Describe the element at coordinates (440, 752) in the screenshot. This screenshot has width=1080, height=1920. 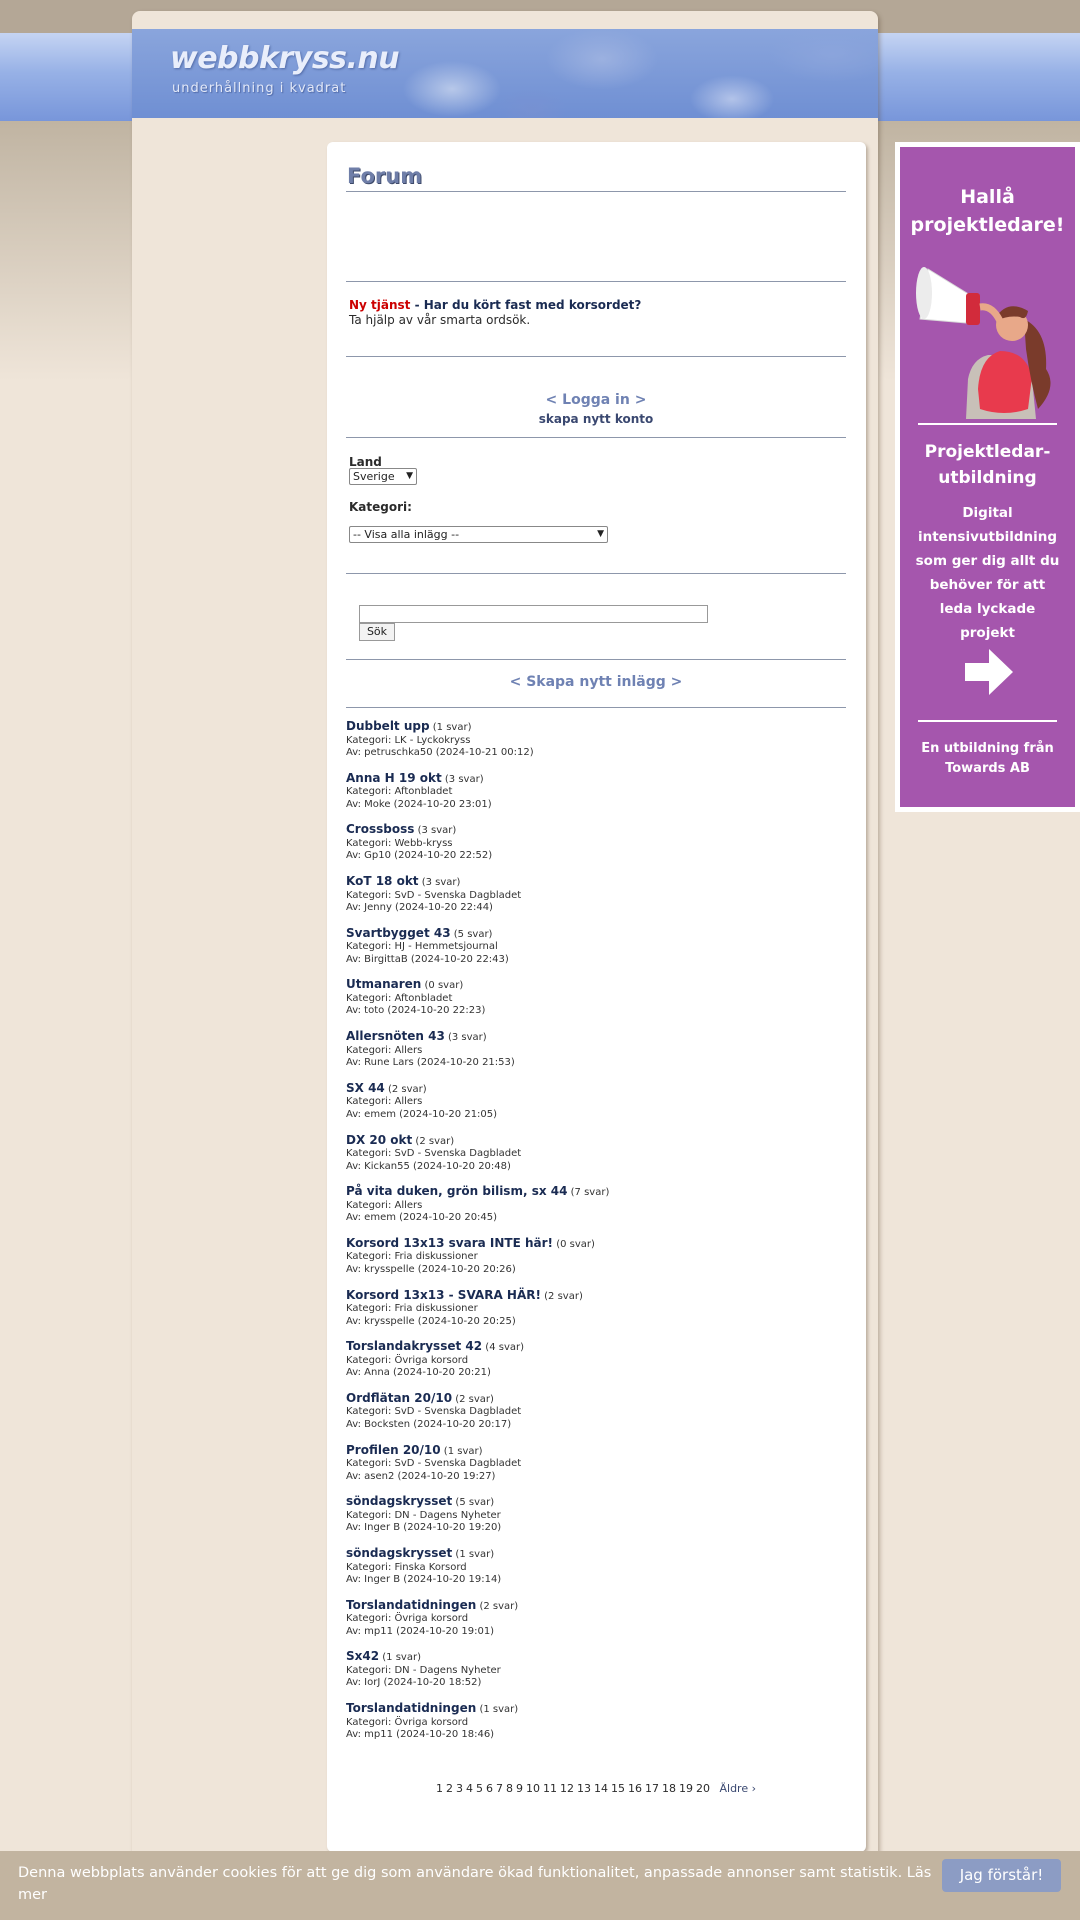
I see `post-author: Av: petruschka50 (2024-10-21 00:12)` at that location.